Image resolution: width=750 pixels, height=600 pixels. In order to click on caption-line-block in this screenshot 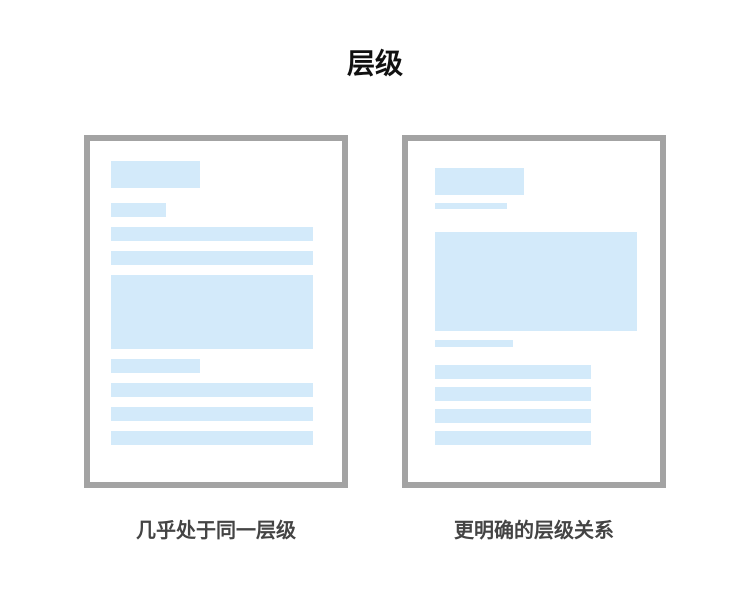, I will do `click(474, 343)`.